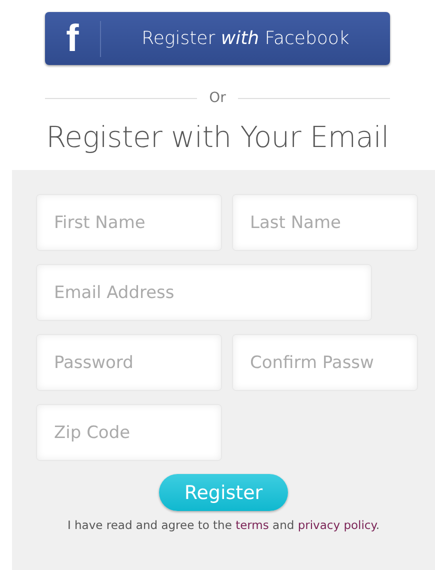 This screenshot has width=435, height=570. Describe the element at coordinates (72, 39) in the screenshot. I see `facebook-logo-icon: f` at that location.